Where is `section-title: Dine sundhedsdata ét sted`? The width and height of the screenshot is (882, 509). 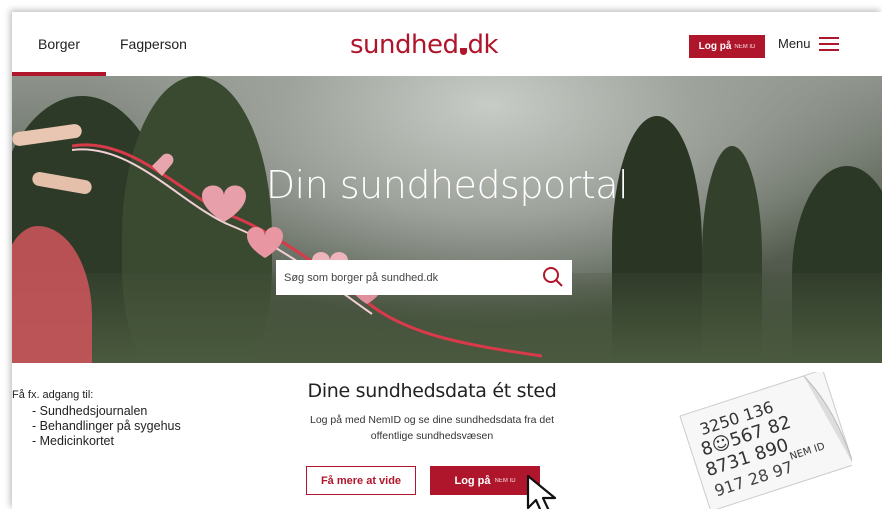
section-title: Dine sundhedsdata ét sted is located at coordinates (432, 391).